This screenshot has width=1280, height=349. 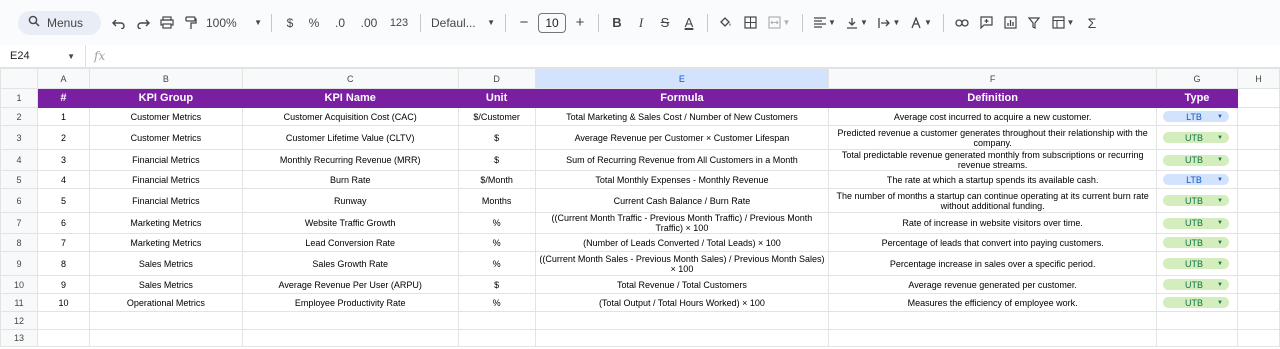 I want to click on formula-input, so click(x=692, y=56).